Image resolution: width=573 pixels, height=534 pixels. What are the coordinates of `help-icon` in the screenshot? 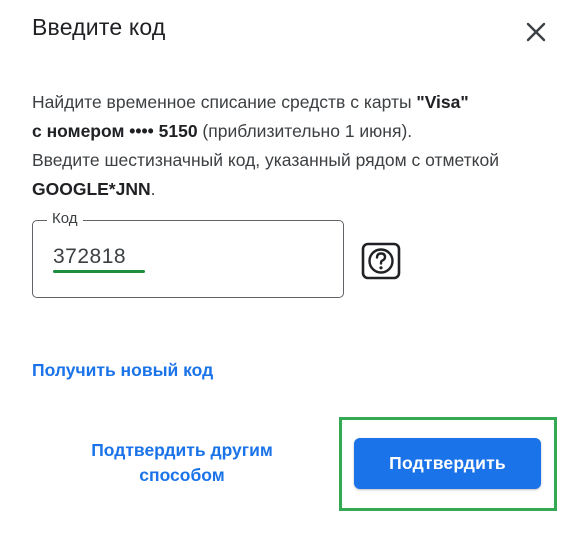 It's located at (381, 261).